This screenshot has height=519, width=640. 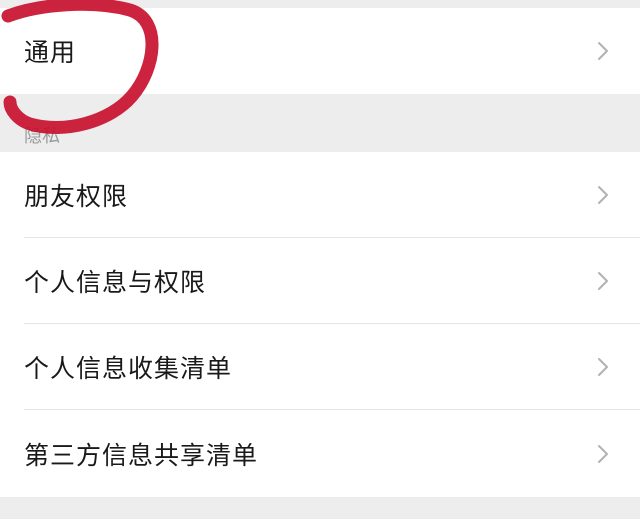 What do you see at coordinates (50, 52) in the screenshot?
I see `settings-item-label: 通用` at bounding box center [50, 52].